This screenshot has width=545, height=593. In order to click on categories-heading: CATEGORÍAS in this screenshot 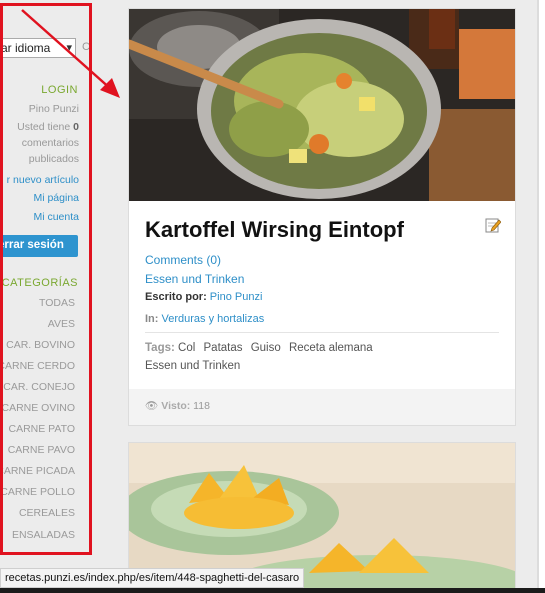, I will do `click(39, 283)`.